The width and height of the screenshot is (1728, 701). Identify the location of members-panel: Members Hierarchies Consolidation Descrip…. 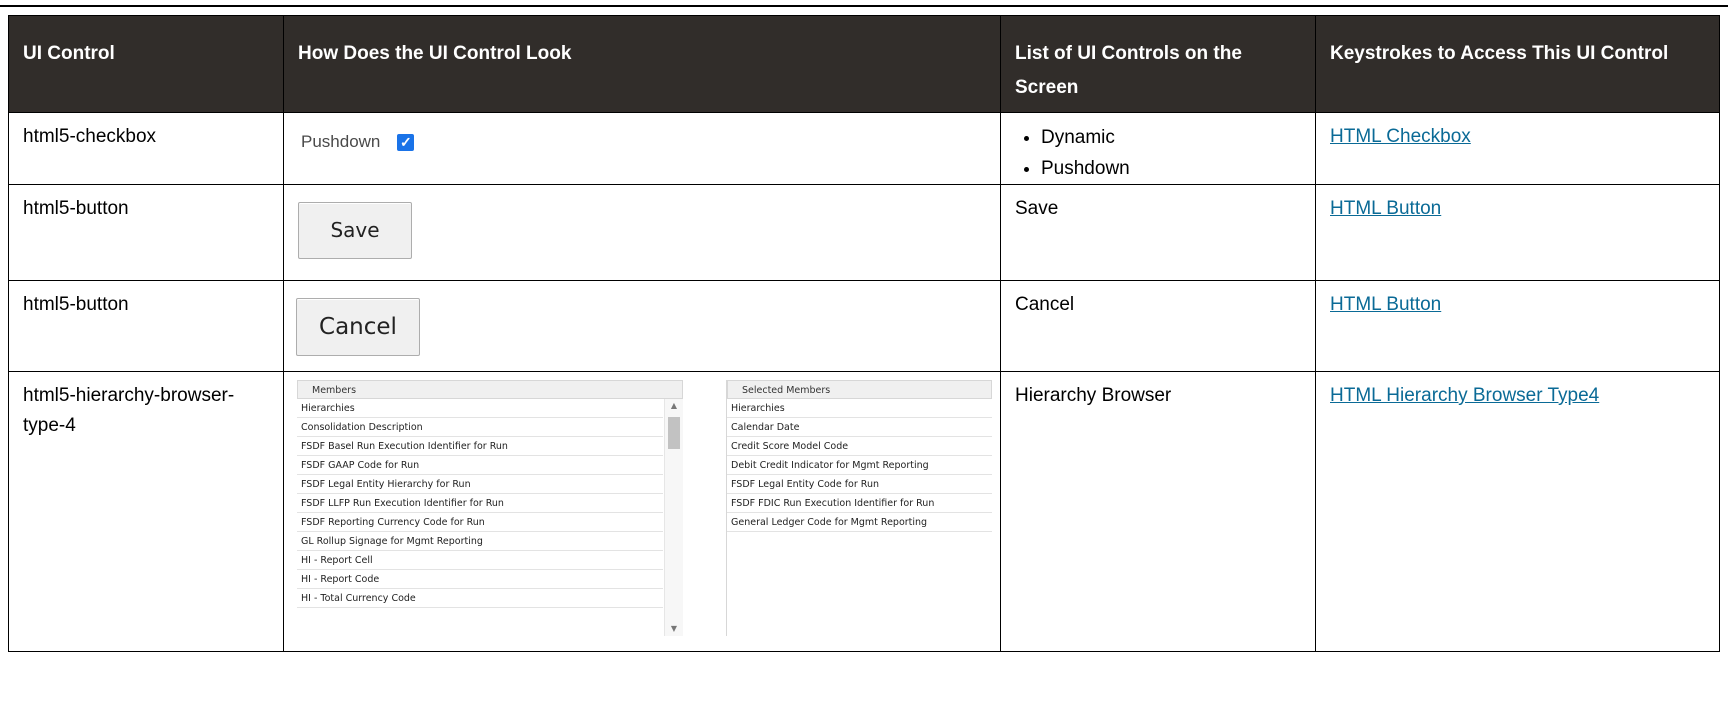
(490, 508).